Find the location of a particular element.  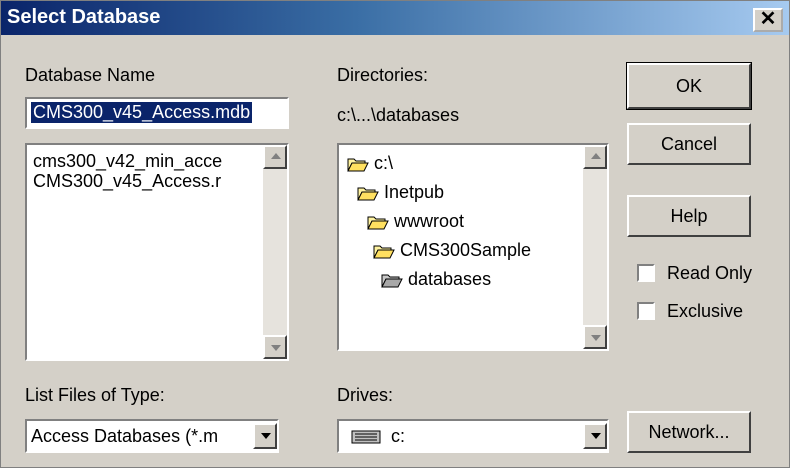

close-icon: ✕ is located at coordinates (768, 19).